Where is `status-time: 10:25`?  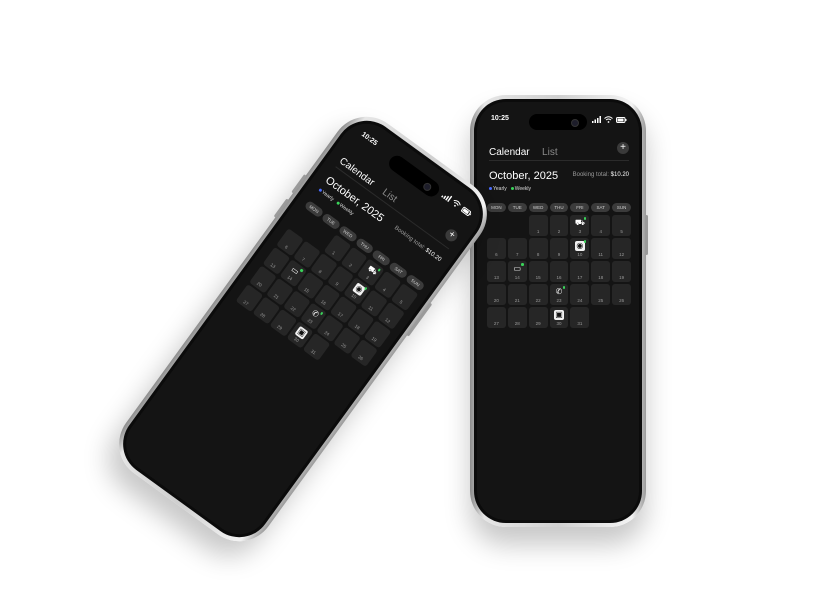 status-time: 10:25 is located at coordinates (500, 118).